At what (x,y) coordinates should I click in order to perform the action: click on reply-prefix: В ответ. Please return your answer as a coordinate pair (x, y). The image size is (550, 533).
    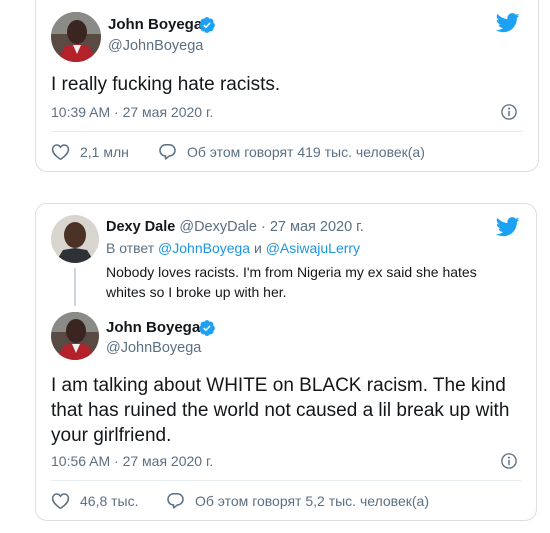
    Looking at the image, I should click on (130, 248).